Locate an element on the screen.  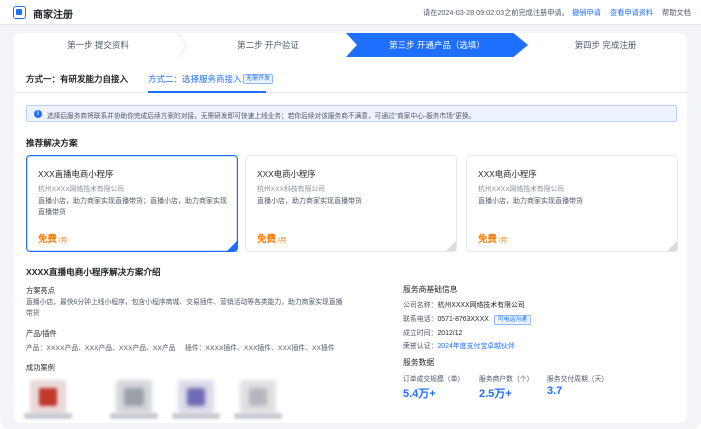
step-3-label: 第三步 开通产品（选填） is located at coordinates (437, 45).